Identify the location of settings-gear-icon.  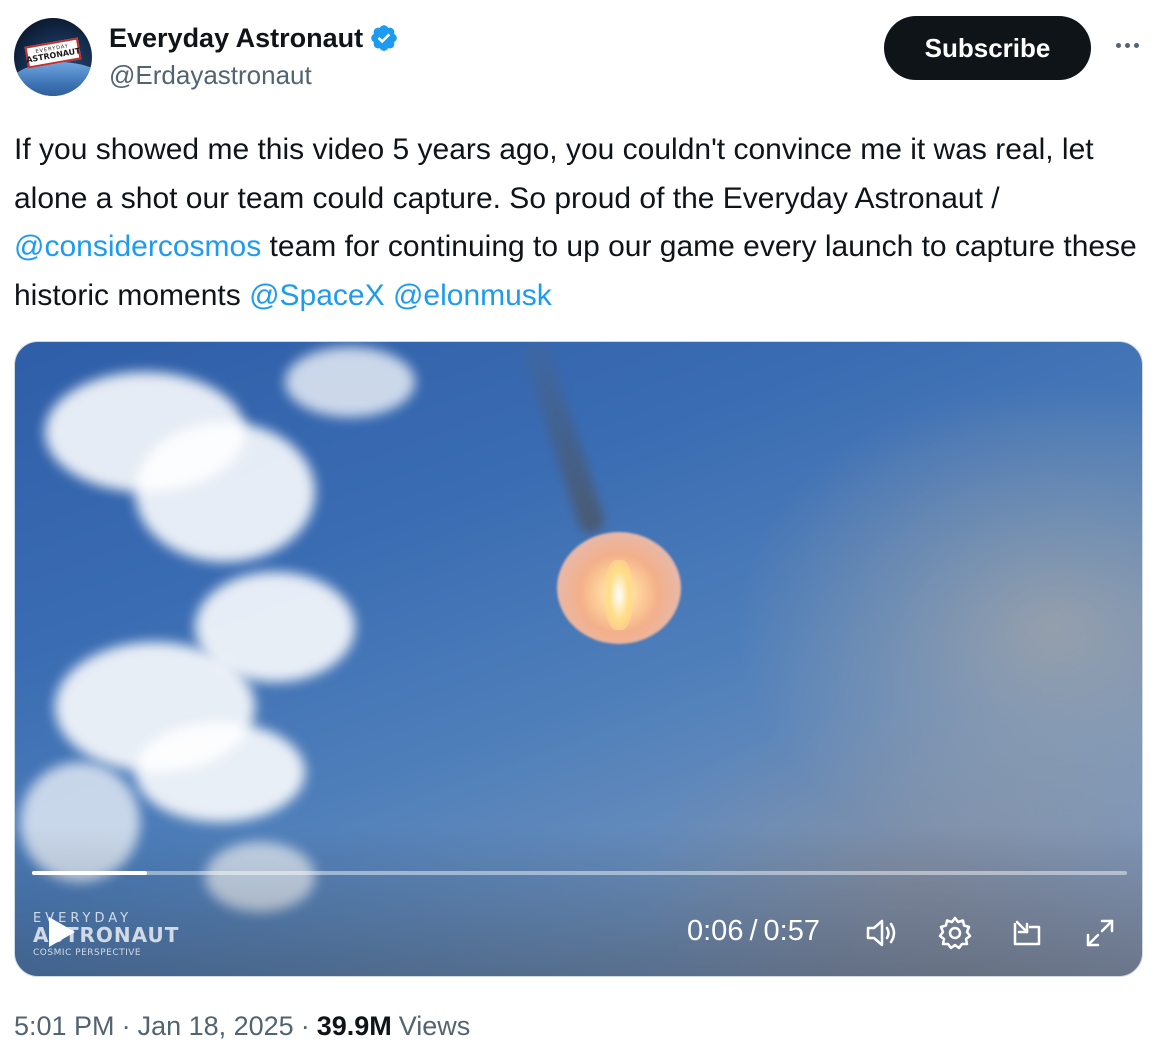
(955, 933).